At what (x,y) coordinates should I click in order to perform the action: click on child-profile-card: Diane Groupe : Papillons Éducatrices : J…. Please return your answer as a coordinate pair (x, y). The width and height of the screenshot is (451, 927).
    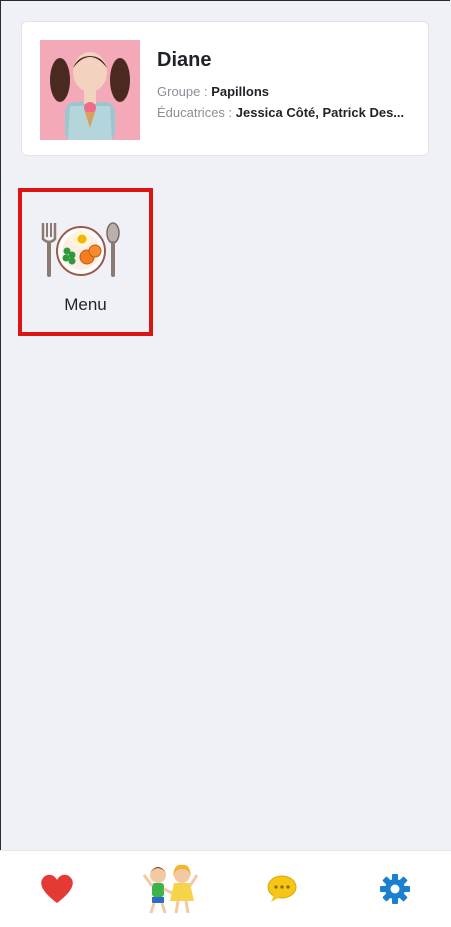
    Looking at the image, I should click on (225, 88).